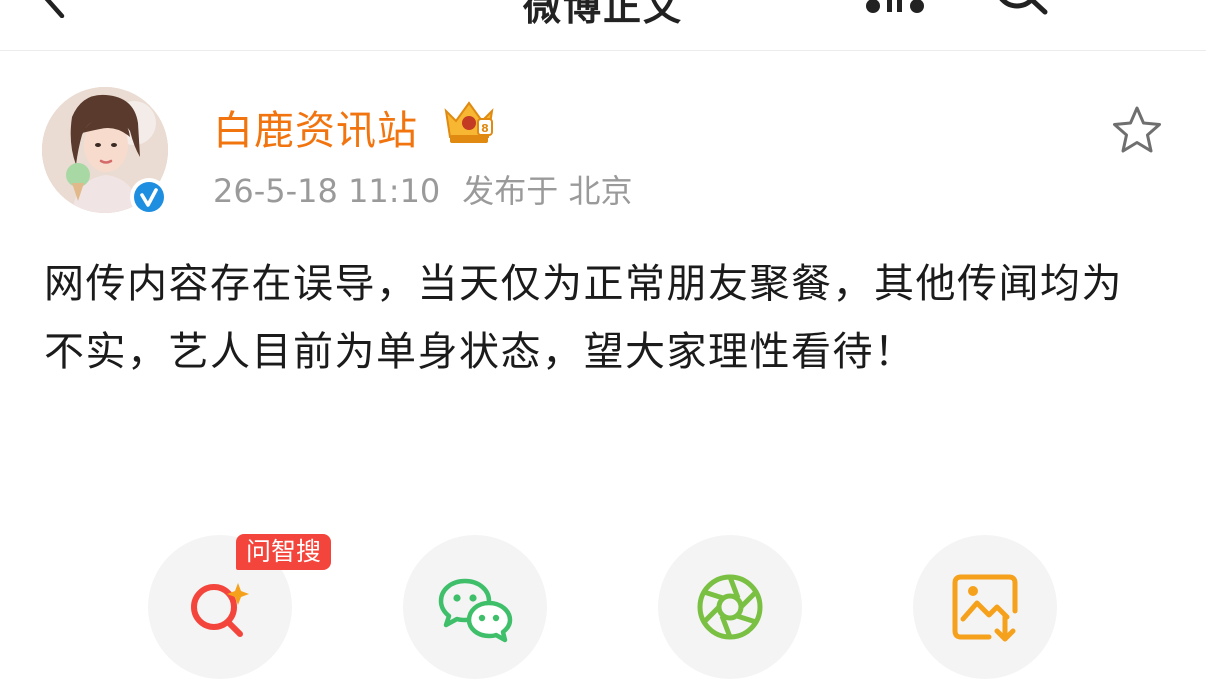 The image size is (1206, 679). Describe the element at coordinates (547, 191) in the screenshot. I see `post-location: 发布于 北京` at that location.